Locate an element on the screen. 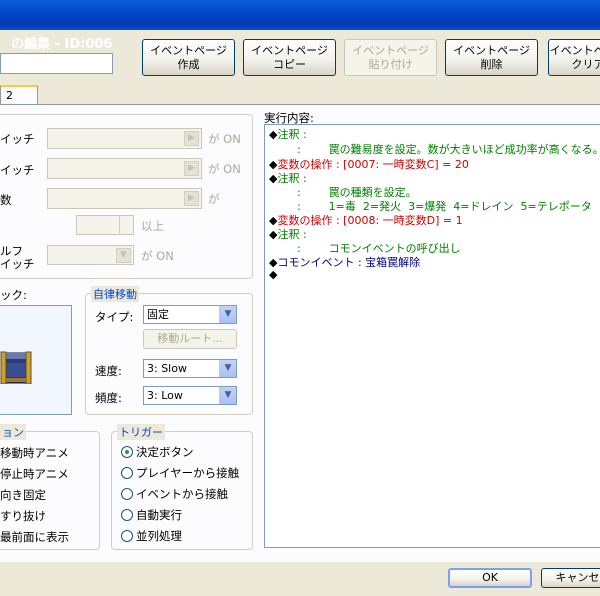 The image size is (600, 596). trigger-player-touch-radio: プレイヤーから接触 is located at coordinates (180, 473).